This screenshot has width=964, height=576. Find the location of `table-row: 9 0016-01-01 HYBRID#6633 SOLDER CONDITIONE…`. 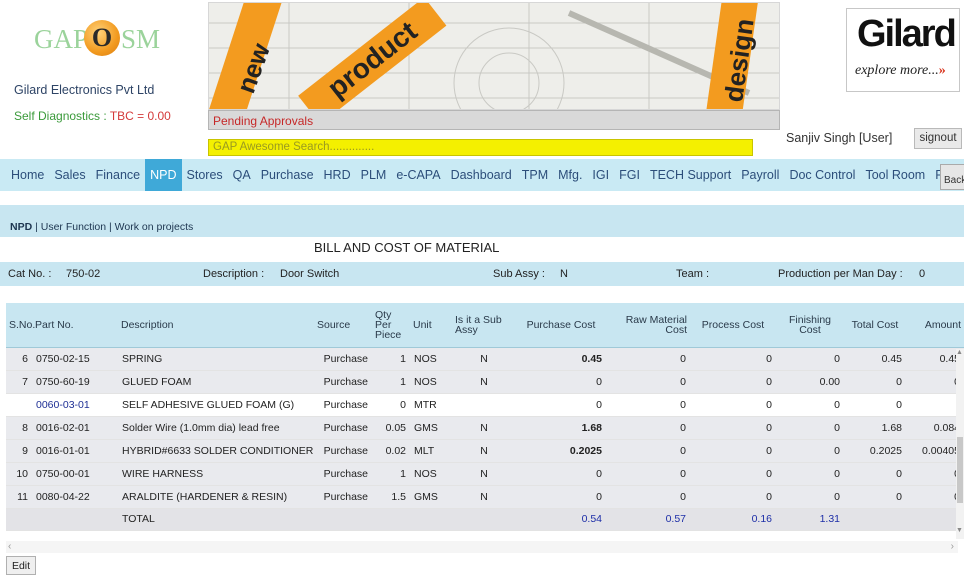

table-row: 9 0016-01-01 HYBRID#6633 SOLDER CONDITIONE… is located at coordinates (485, 451).